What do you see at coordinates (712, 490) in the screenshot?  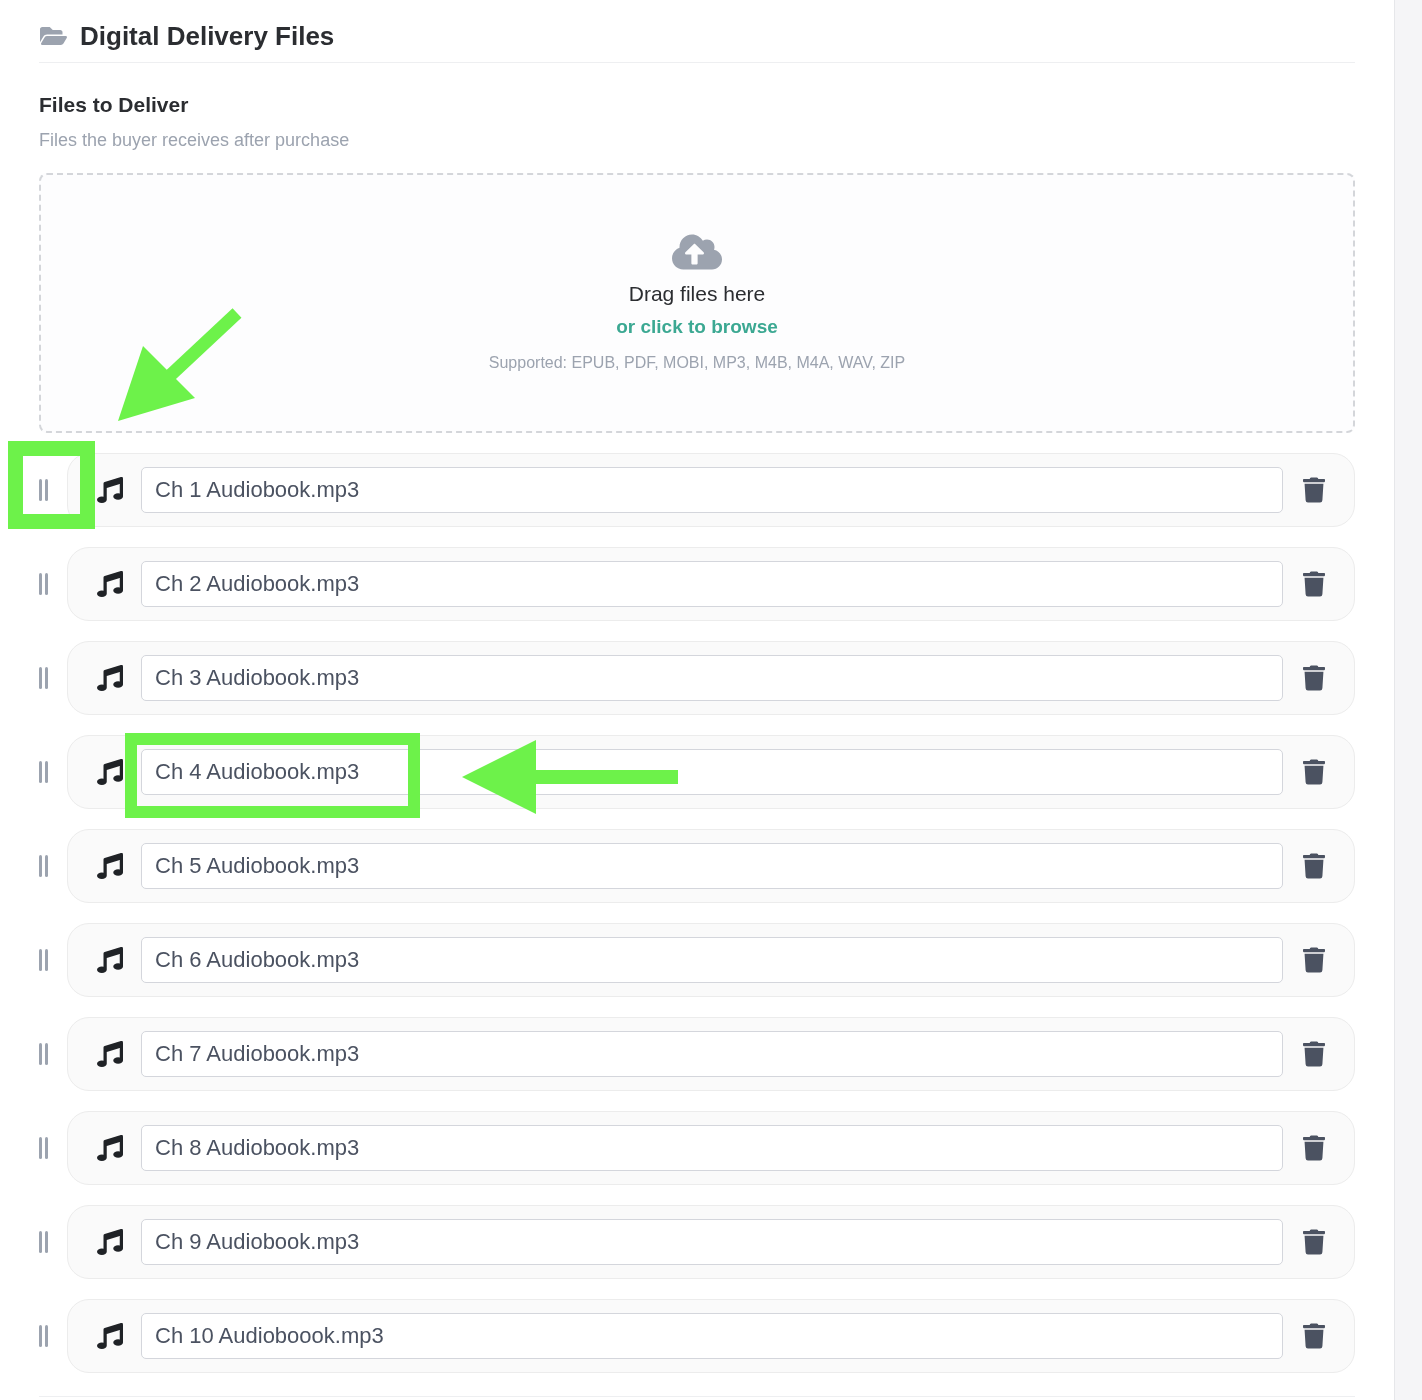 I see `file-name-field: Ch 1 Audiobook.mp3` at bounding box center [712, 490].